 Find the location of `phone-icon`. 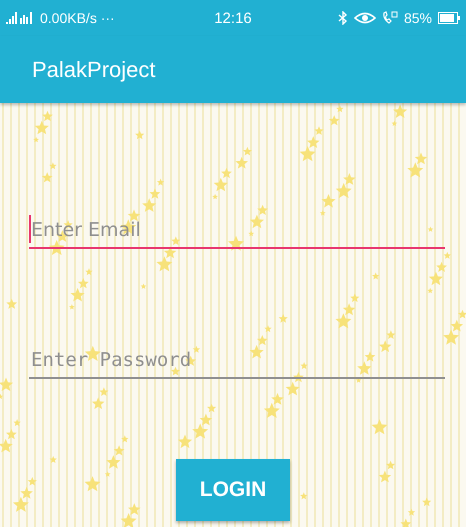

phone-icon is located at coordinates (390, 18).